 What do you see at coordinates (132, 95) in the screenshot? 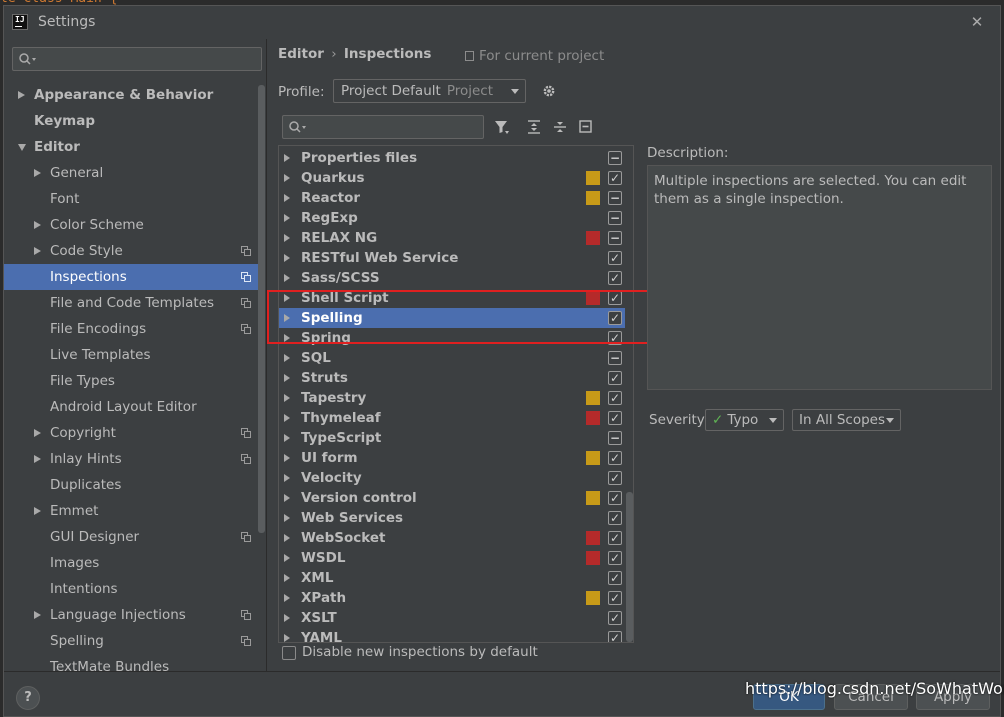
I see `sidebar-item-appearance-behavior: Appearance & Behavior` at bounding box center [132, 95].